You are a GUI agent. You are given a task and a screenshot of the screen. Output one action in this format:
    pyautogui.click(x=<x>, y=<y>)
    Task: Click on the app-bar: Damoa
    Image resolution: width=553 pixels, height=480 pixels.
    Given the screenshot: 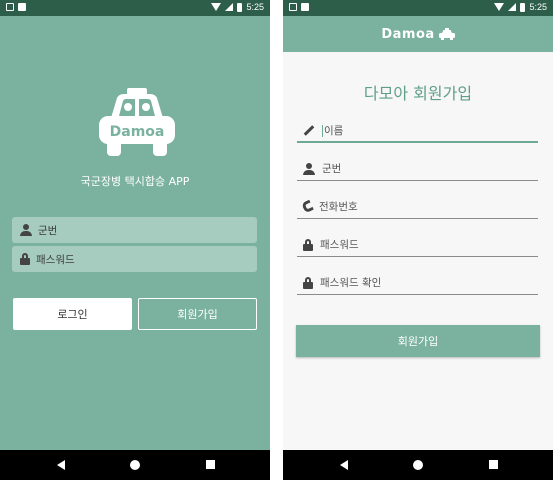 What is the action you would take?
    pyautogui.click(x=418, y=34)
    